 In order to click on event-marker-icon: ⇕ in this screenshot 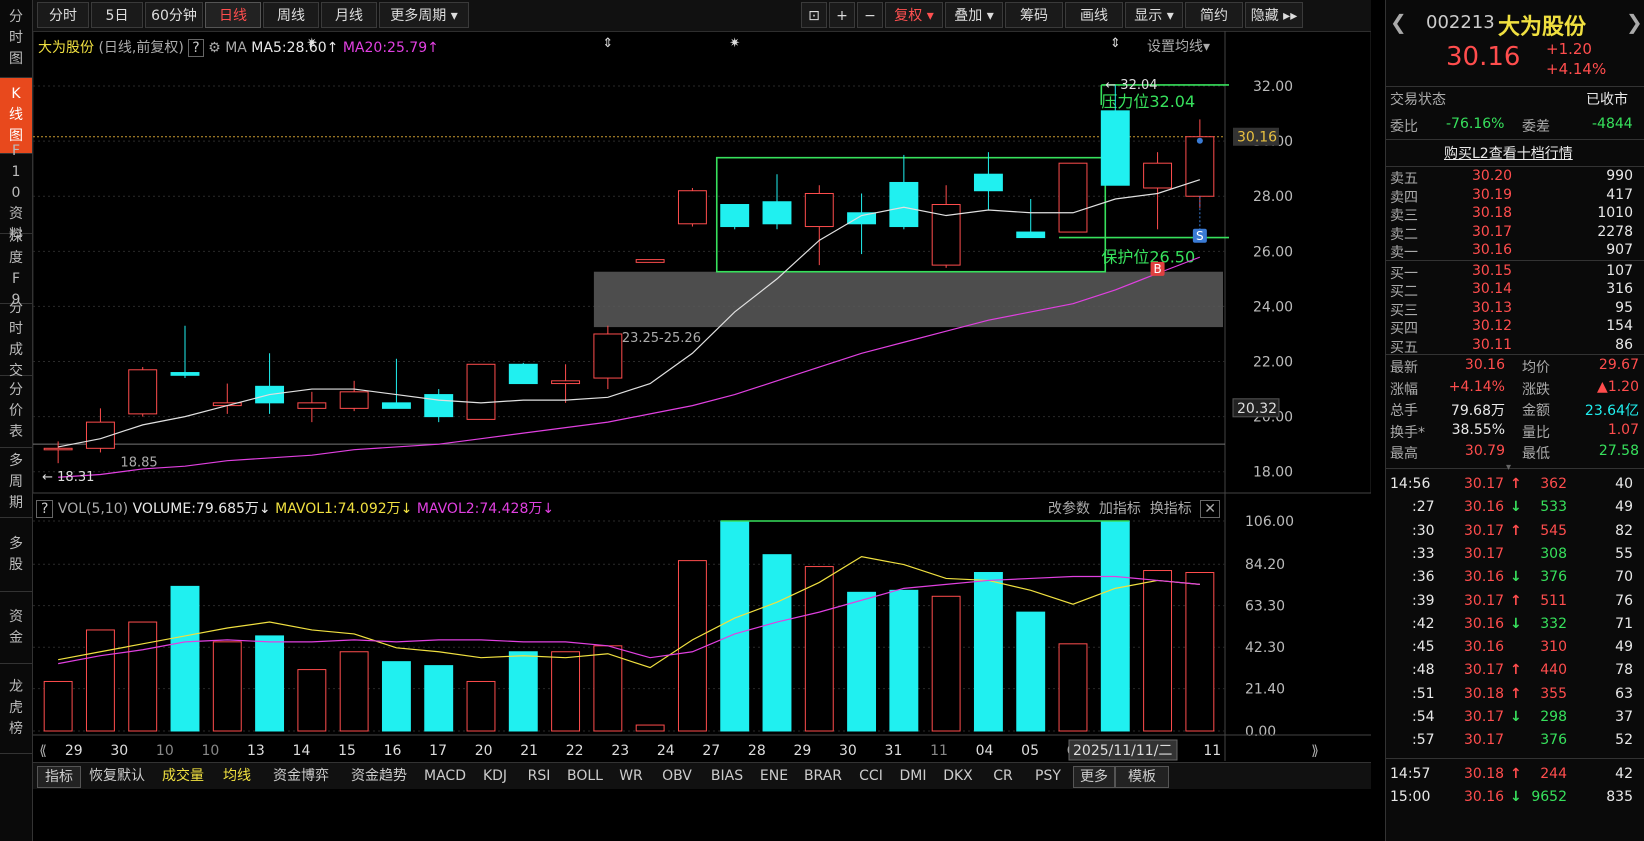, I will do `click(1115, 43)`.